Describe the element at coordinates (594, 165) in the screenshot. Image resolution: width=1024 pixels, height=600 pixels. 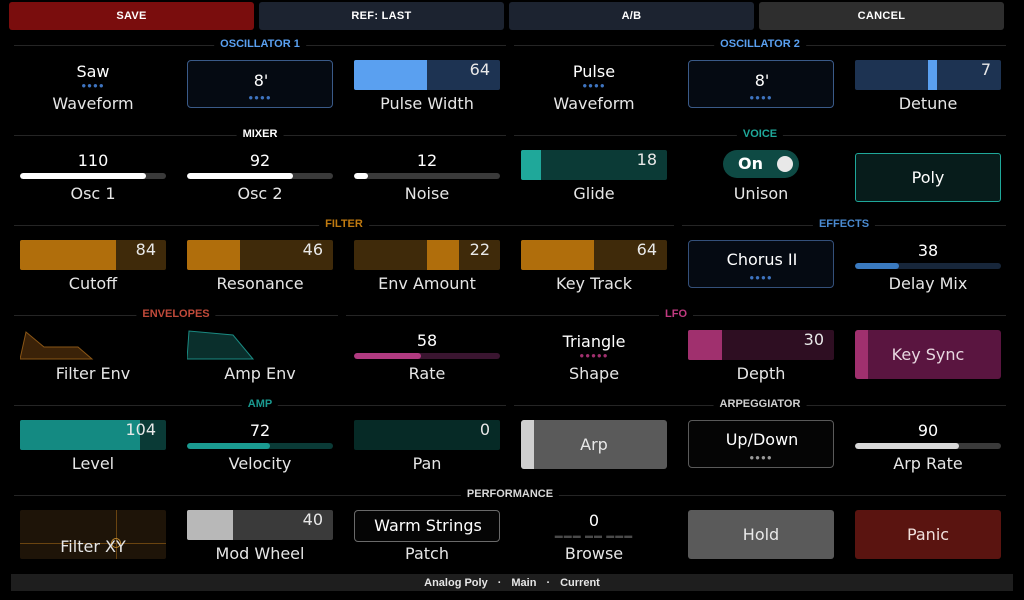
I see `glide-slider: 18` at that location.